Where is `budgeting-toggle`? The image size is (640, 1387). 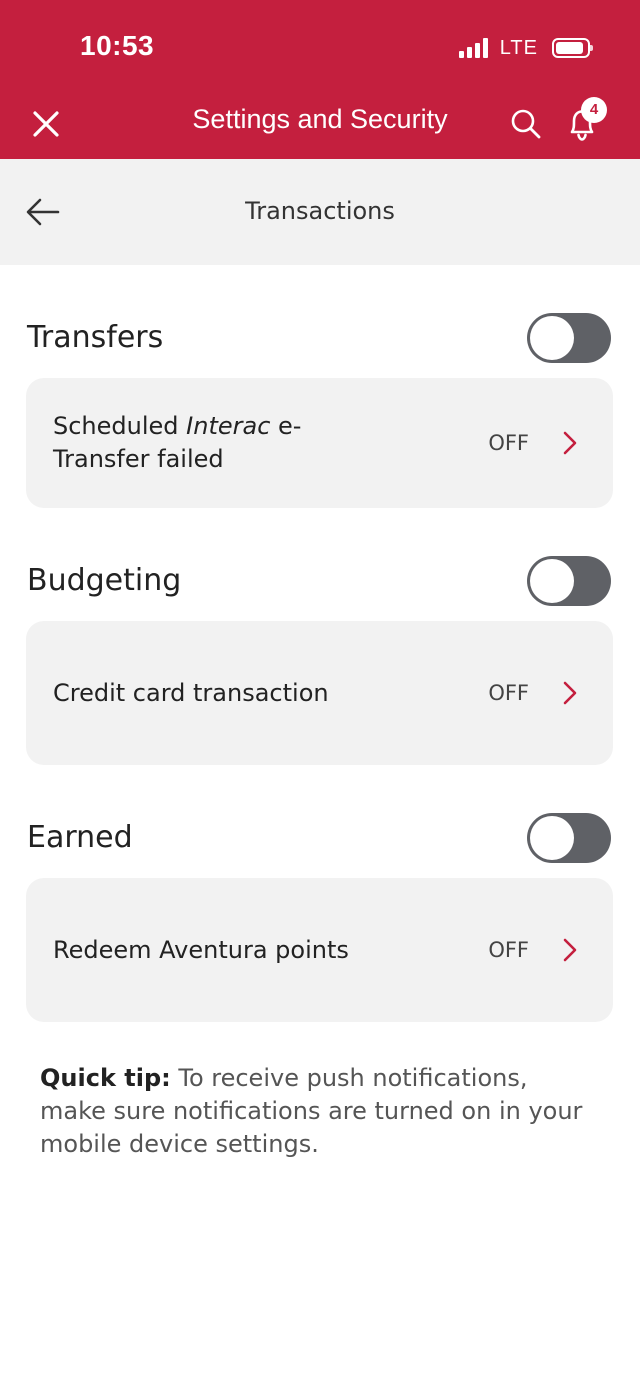 budgeting-toggle is located at coordinates (569, 581).